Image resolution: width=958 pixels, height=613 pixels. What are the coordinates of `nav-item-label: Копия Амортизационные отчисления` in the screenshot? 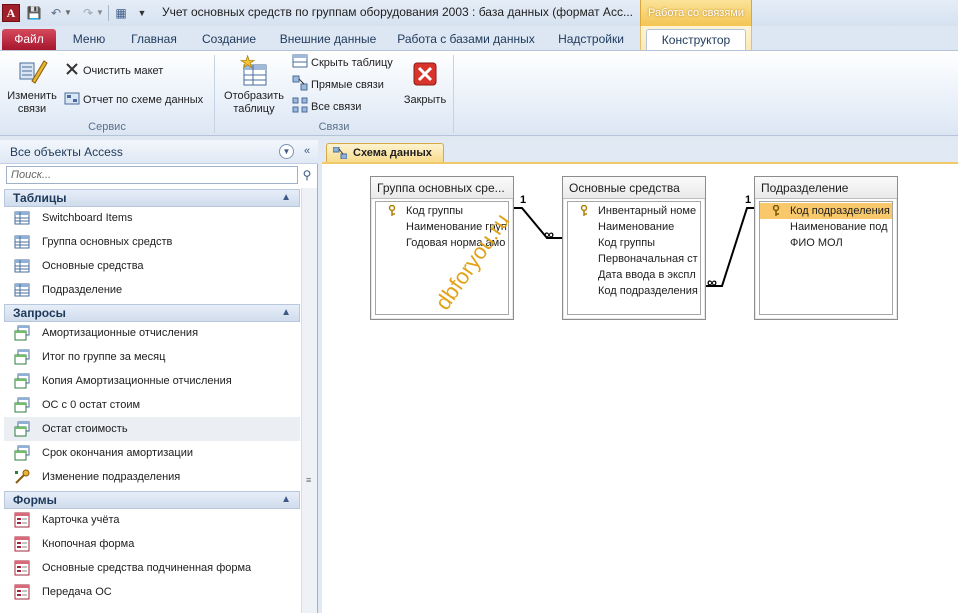 It's located at (137, 381).